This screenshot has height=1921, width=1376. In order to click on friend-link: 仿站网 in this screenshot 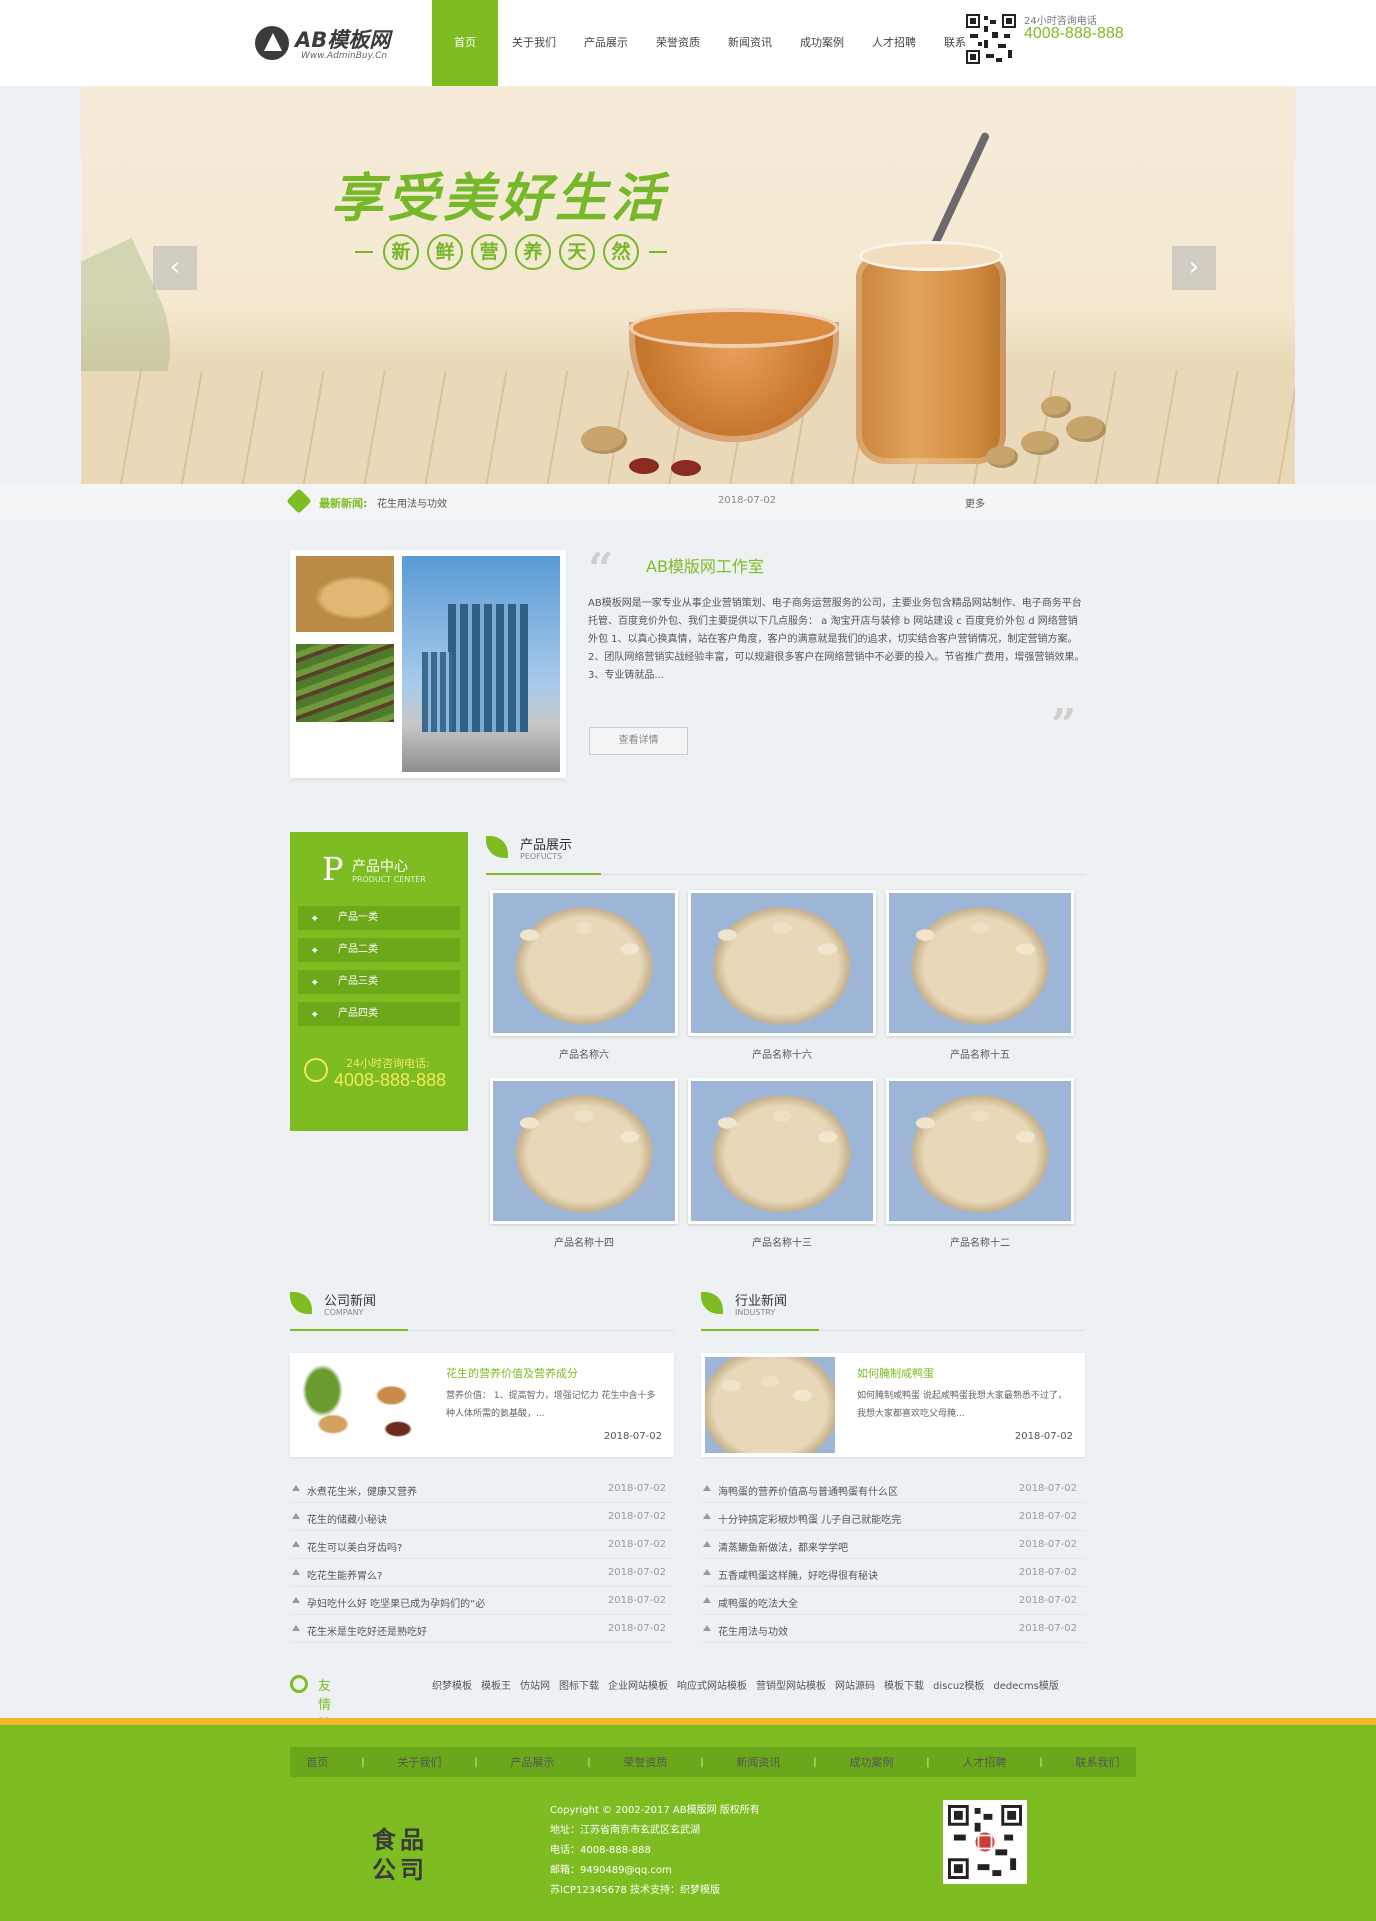, I will do `click(539, 1684)`.